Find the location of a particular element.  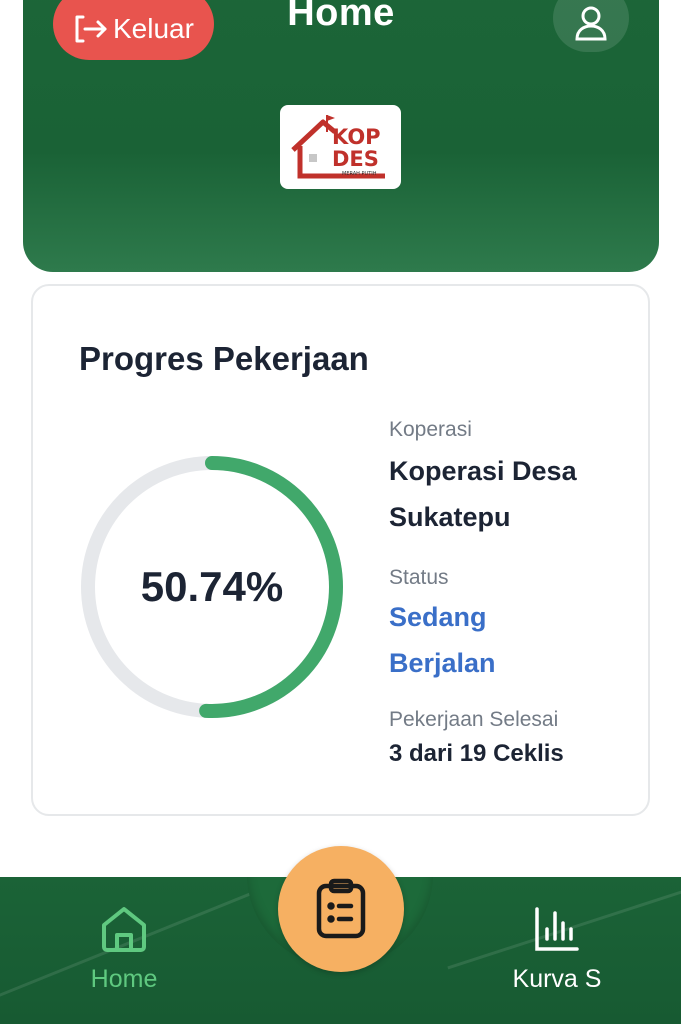

user-icon is located at coordinates (591, 23).